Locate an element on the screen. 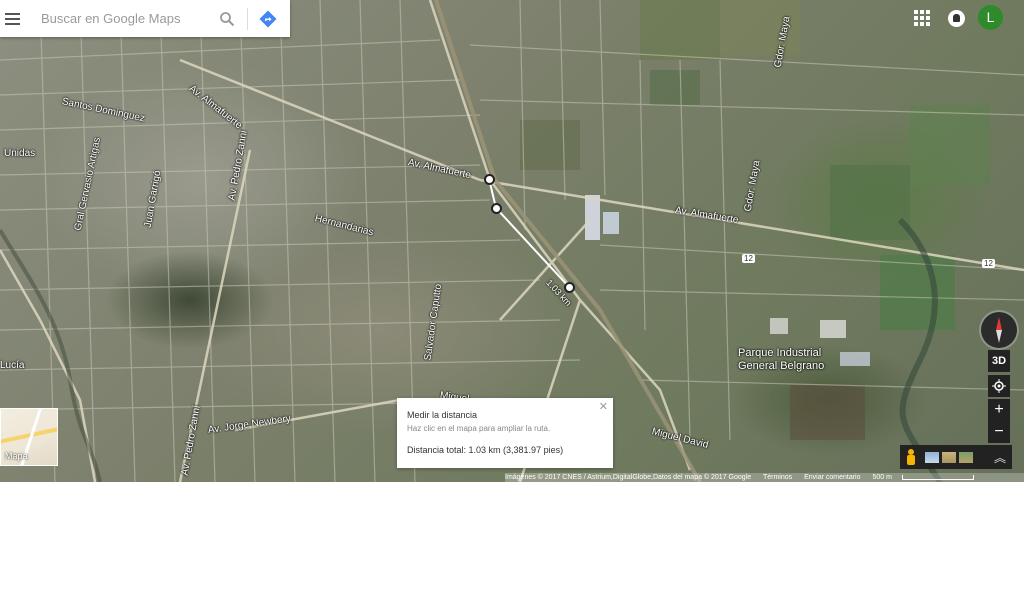 This screenshot has width=1024, height=613. street-label-lucia: Lucía is located at coordinates (12, 365).